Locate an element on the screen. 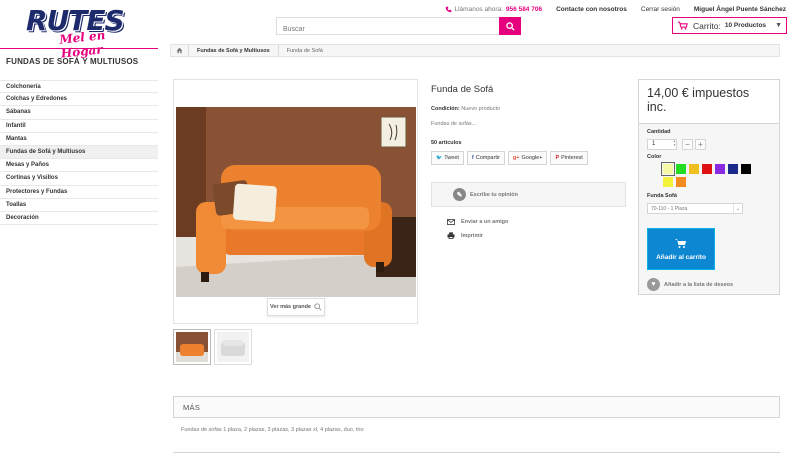 Image resolution: width=800 pixels, height=456 pixels. search-icon is located at coordinates (510, 26).